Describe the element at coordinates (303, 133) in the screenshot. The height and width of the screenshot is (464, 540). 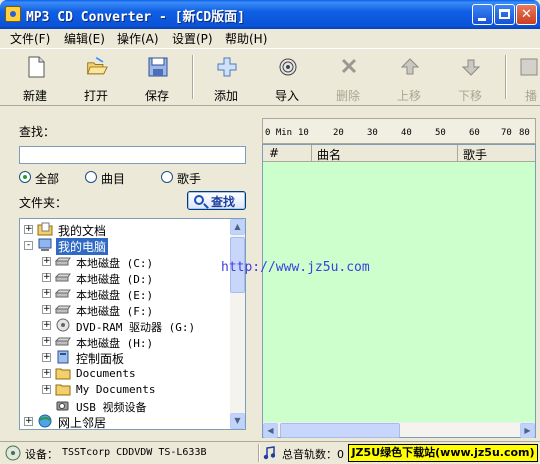
I see `ruler-tick: 10` at that location.